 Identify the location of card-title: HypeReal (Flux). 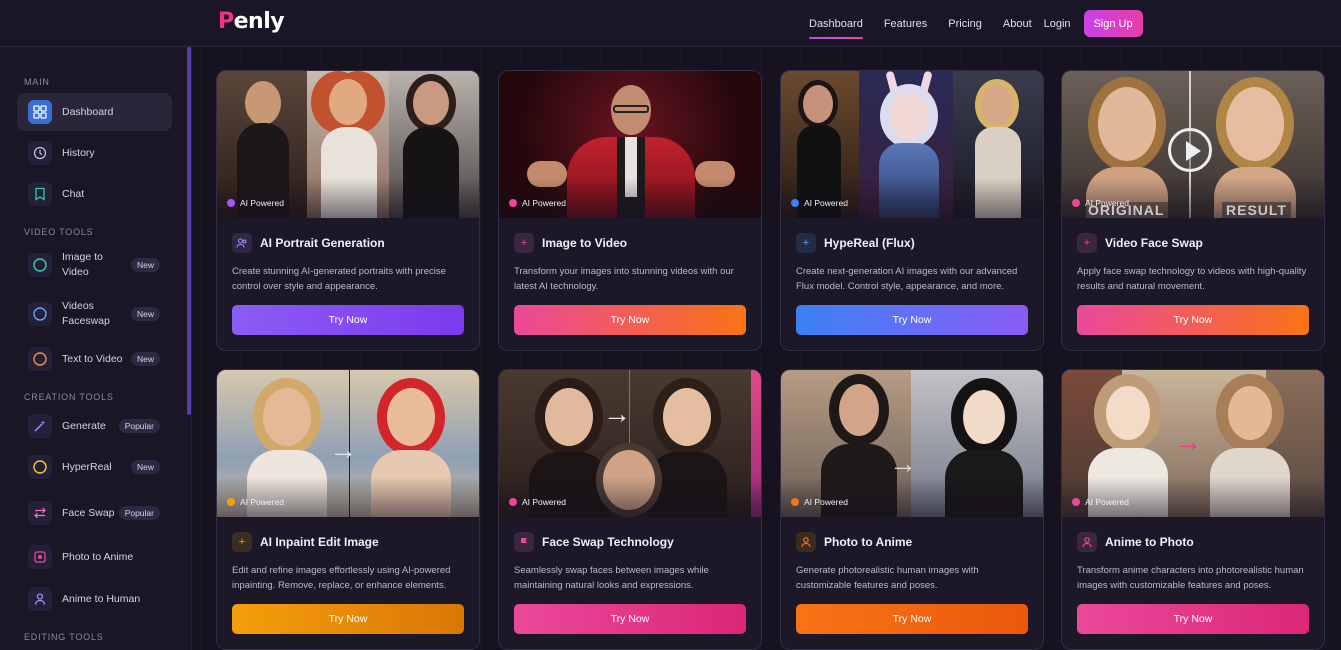
(869, 243).